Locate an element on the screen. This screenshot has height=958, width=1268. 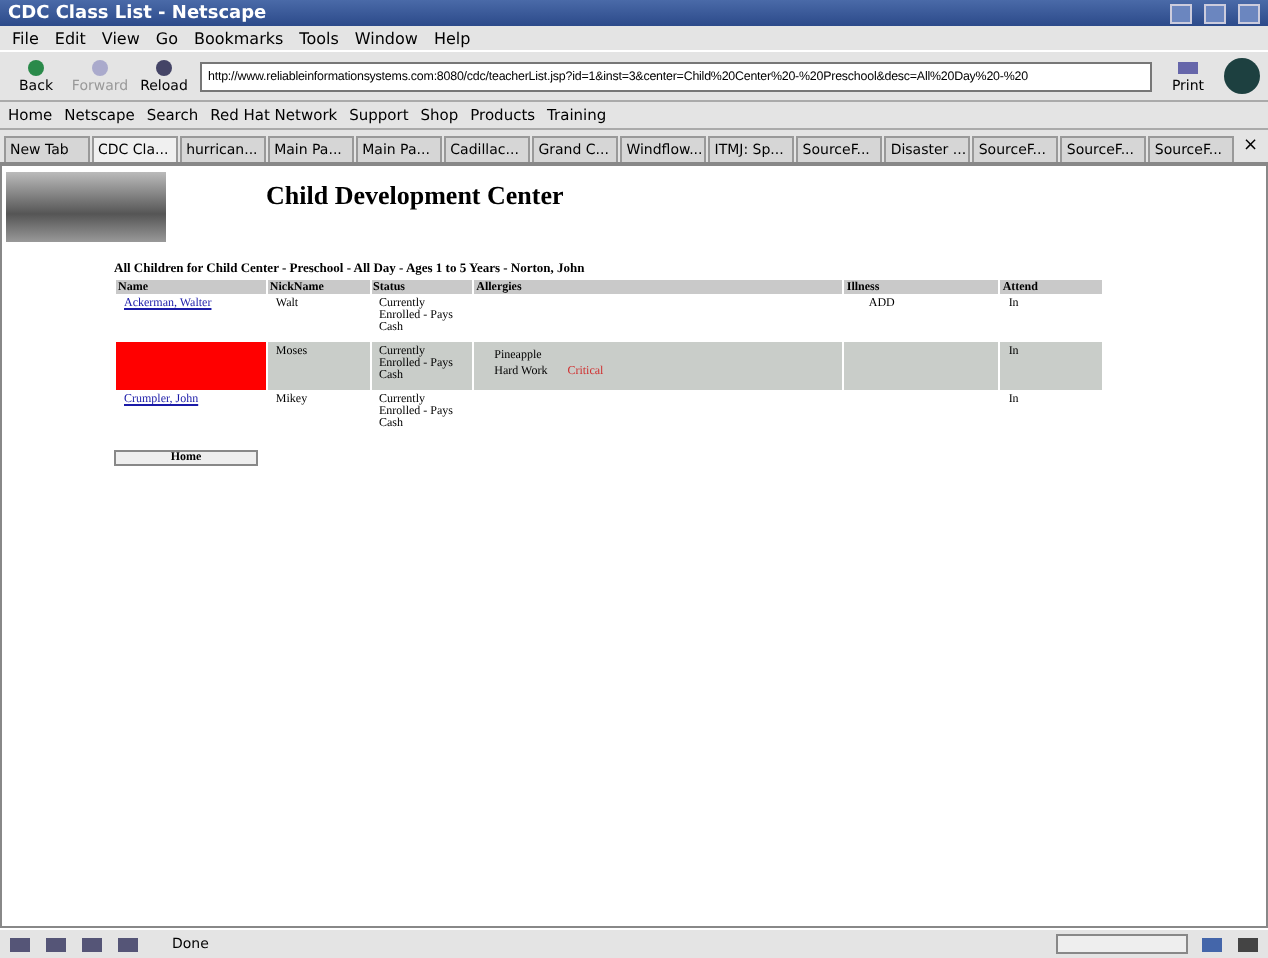
logo-icon is located at coordinates (1242, 76).